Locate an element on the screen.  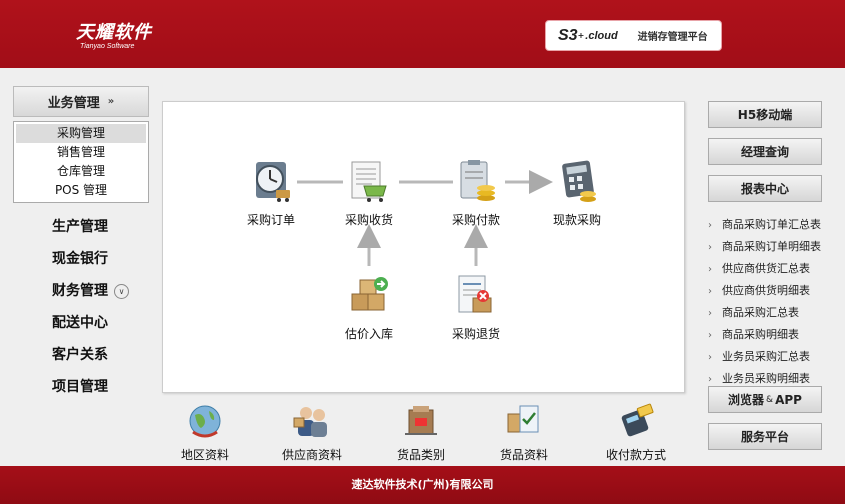
report-label: 商品采购明细表 is located at coordinates (760, 334).